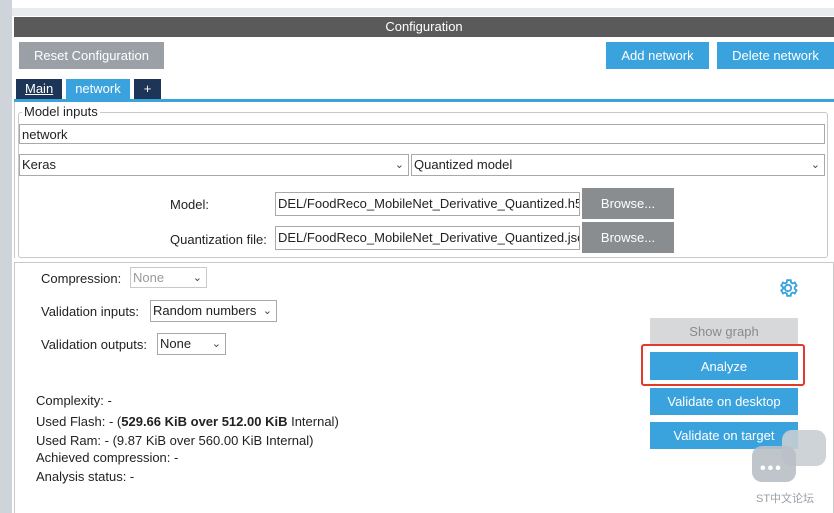 This screenshot has width=834, height=513. What do you see at coordinates (723, 365) in the screenshot?
I see `analyze-highlight-box` at bounding box center [723, 365].